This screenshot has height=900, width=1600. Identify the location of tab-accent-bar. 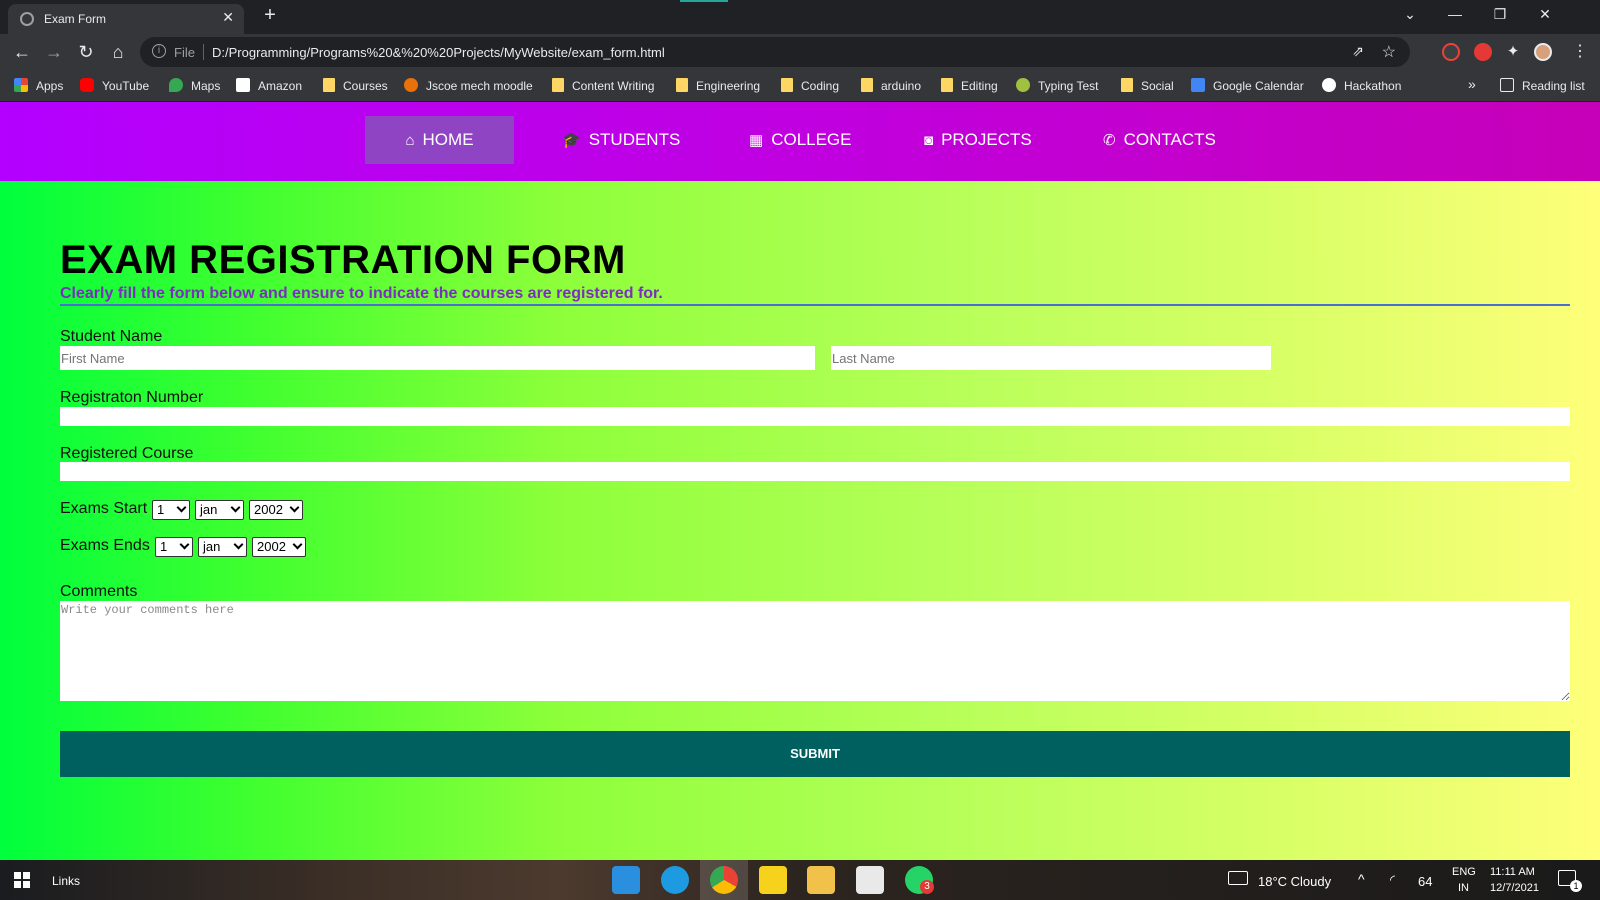
(704, 1).